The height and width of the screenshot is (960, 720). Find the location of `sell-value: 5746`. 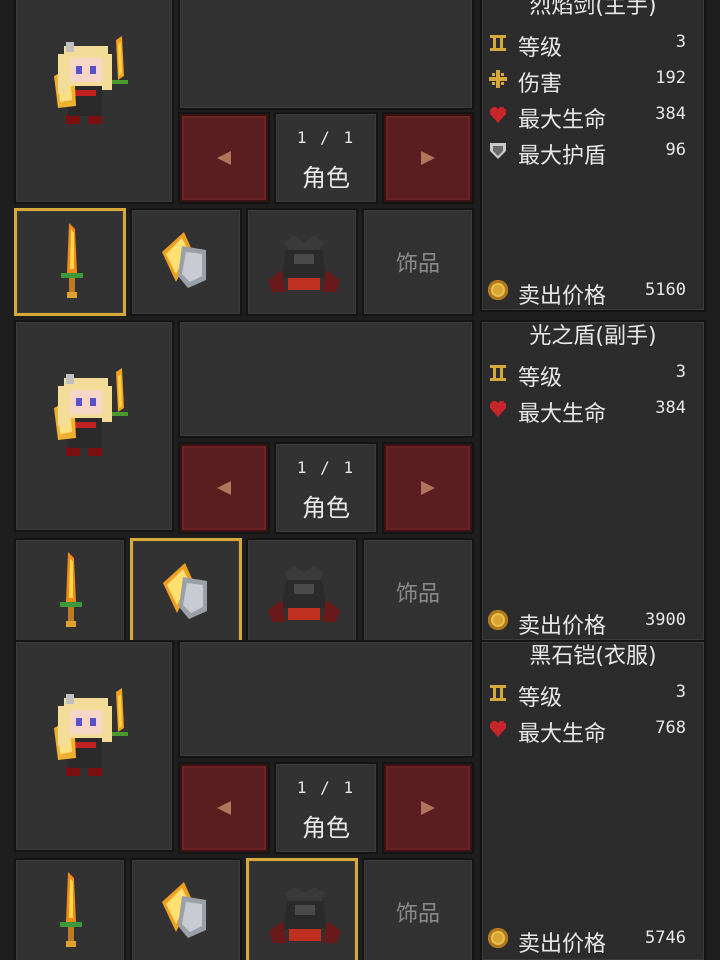

sell-value: 5746 is located at coordinates (665, 938).